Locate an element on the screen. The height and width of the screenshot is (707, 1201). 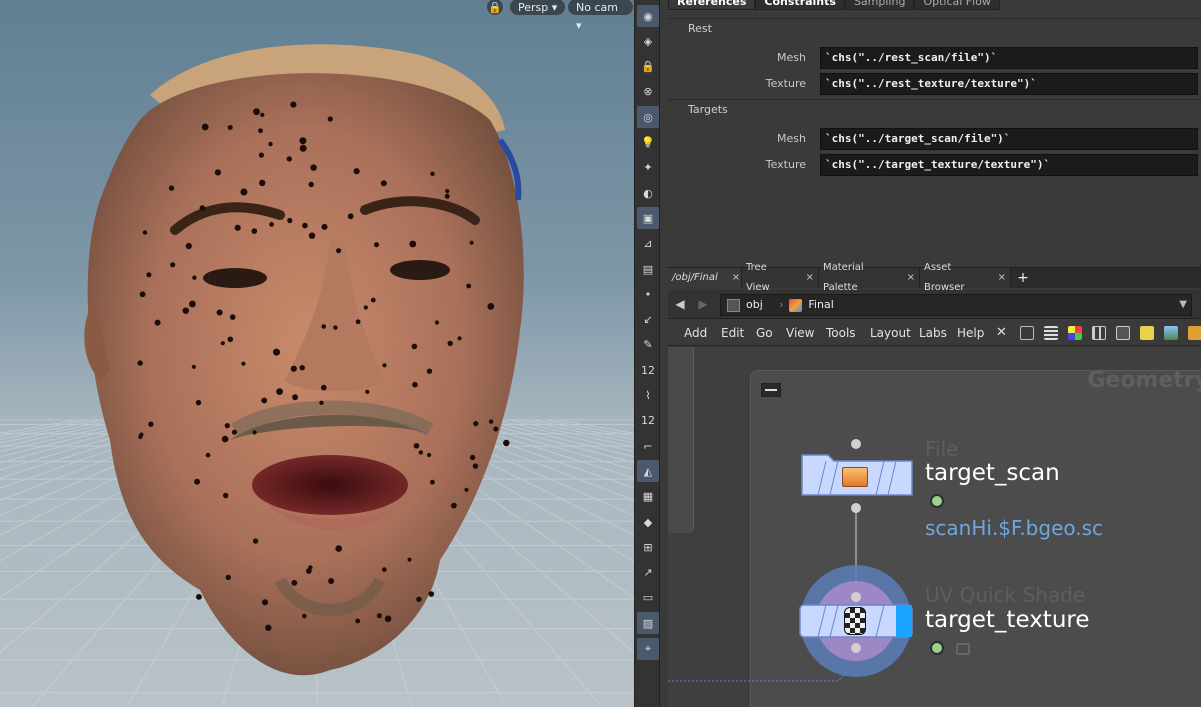
list-view-icon is located at coordinates (1051, 333).